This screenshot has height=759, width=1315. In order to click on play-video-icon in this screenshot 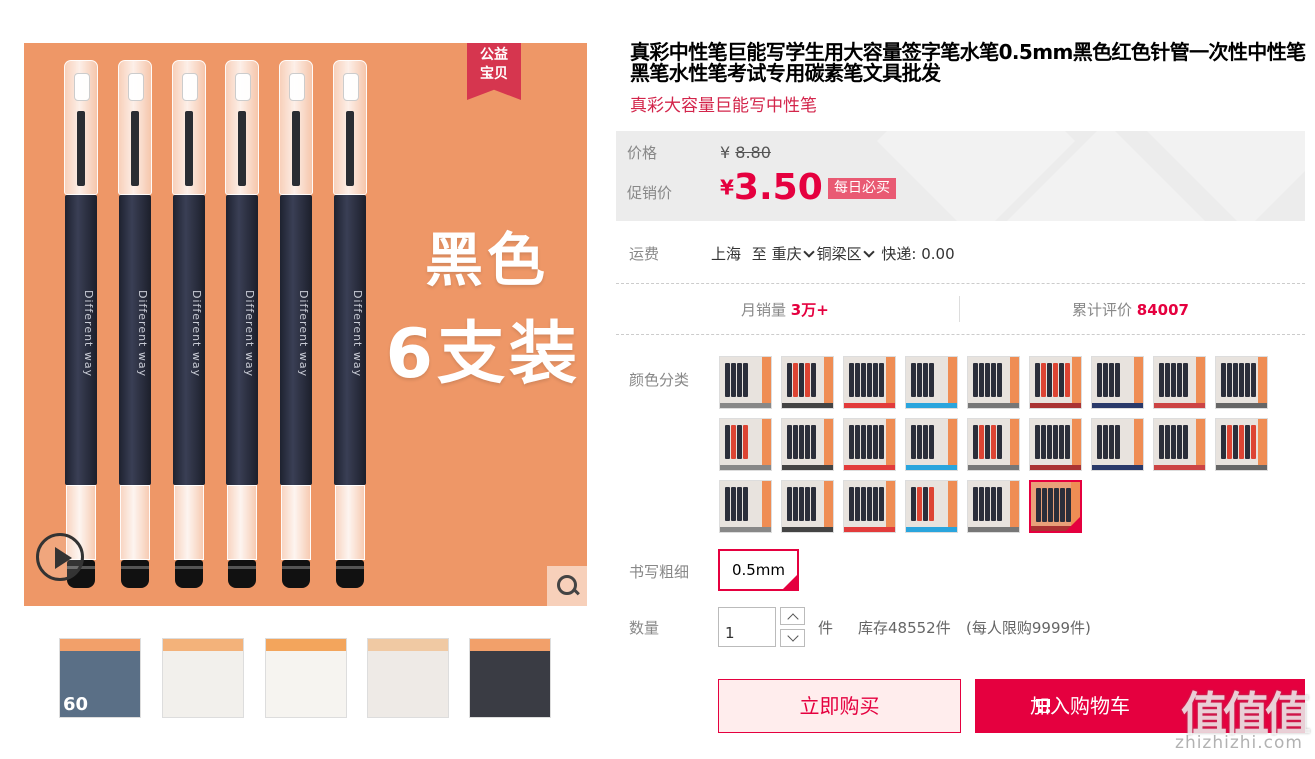, I will do `click(60, 557)`.